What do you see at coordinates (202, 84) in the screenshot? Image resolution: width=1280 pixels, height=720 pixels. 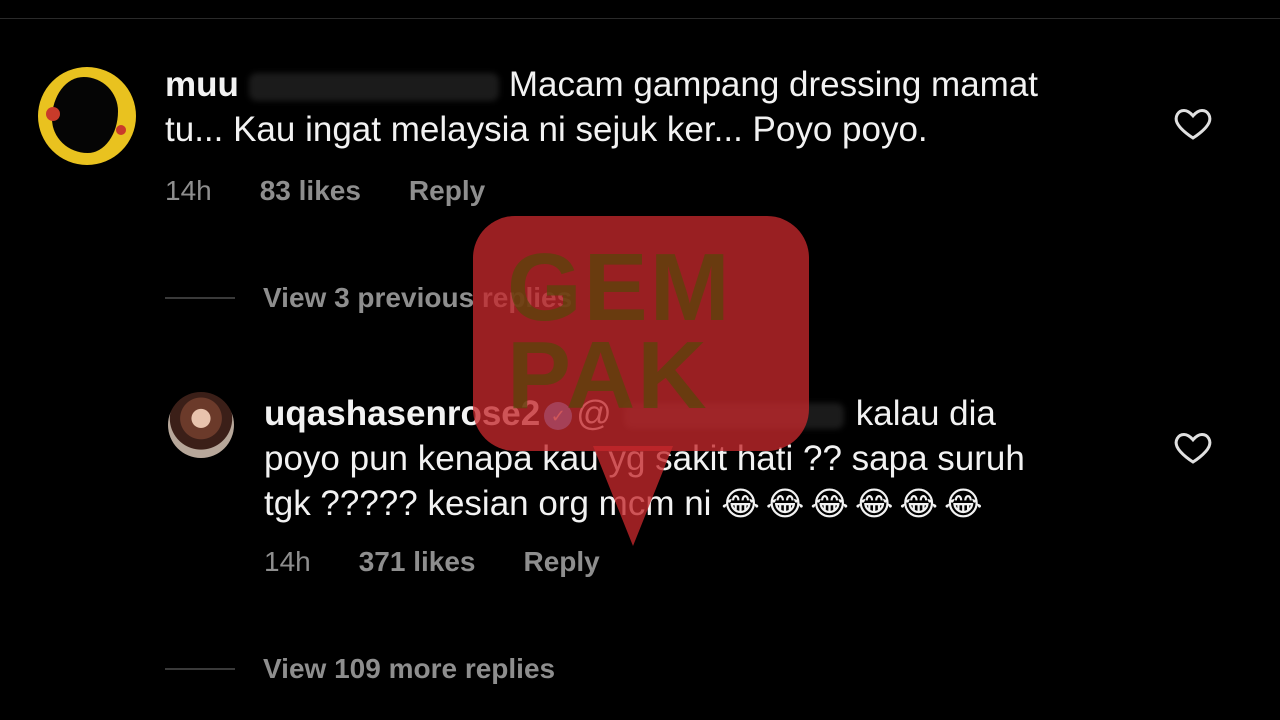 I see `comment-username: muu` at bounding box center [202, 84].